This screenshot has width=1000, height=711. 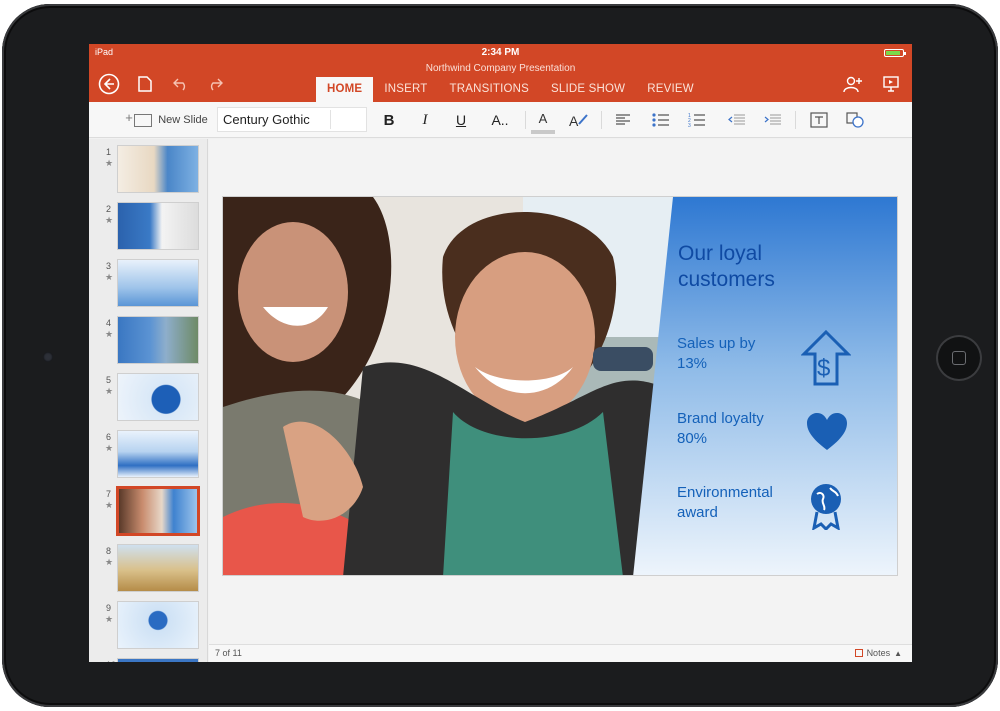 What do you see at coordinates (183, 120) in the screenshot?
I see `new-slide-label: New Slide` at bounding box center [183, 120].